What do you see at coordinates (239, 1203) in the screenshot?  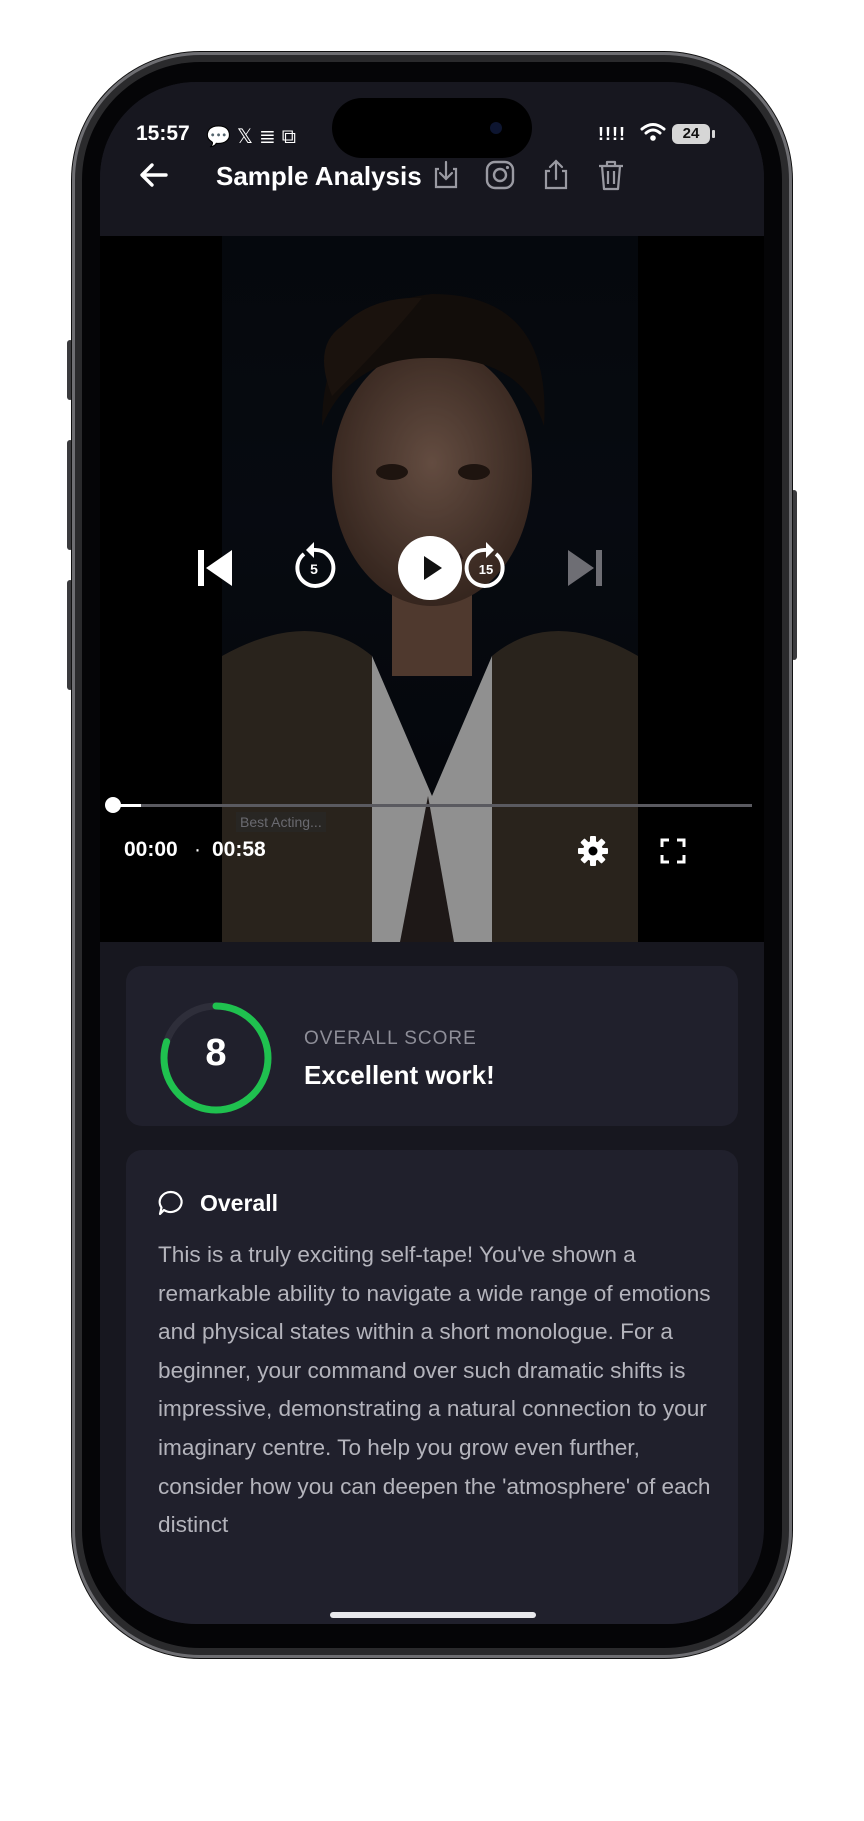 I see `overall-title: Overall` at bounding box center [239, 1203].